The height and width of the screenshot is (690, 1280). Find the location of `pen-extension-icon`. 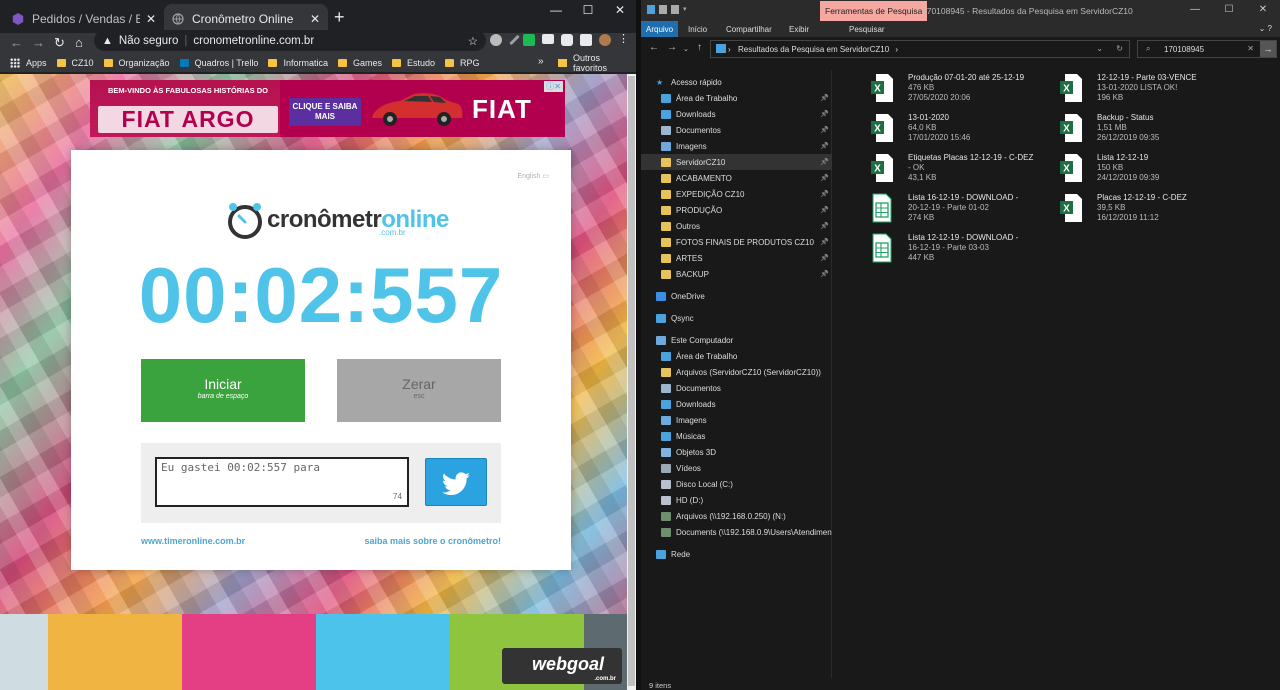

pen-extension-icon is located at coordinates (514, 40).